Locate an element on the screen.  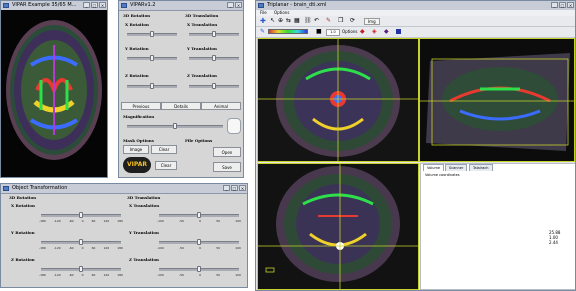
menu-options: Options is located at coordinates (281, 12).